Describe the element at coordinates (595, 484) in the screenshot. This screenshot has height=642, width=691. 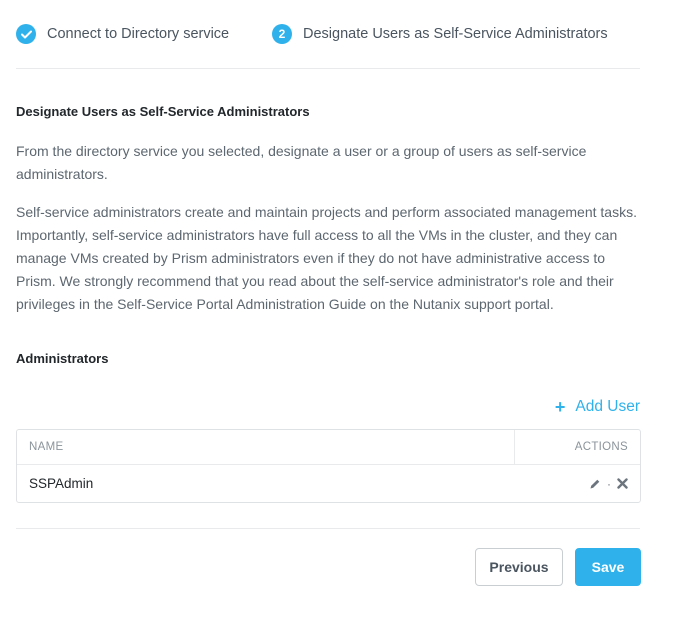
I see `pencil-icon` at that location.